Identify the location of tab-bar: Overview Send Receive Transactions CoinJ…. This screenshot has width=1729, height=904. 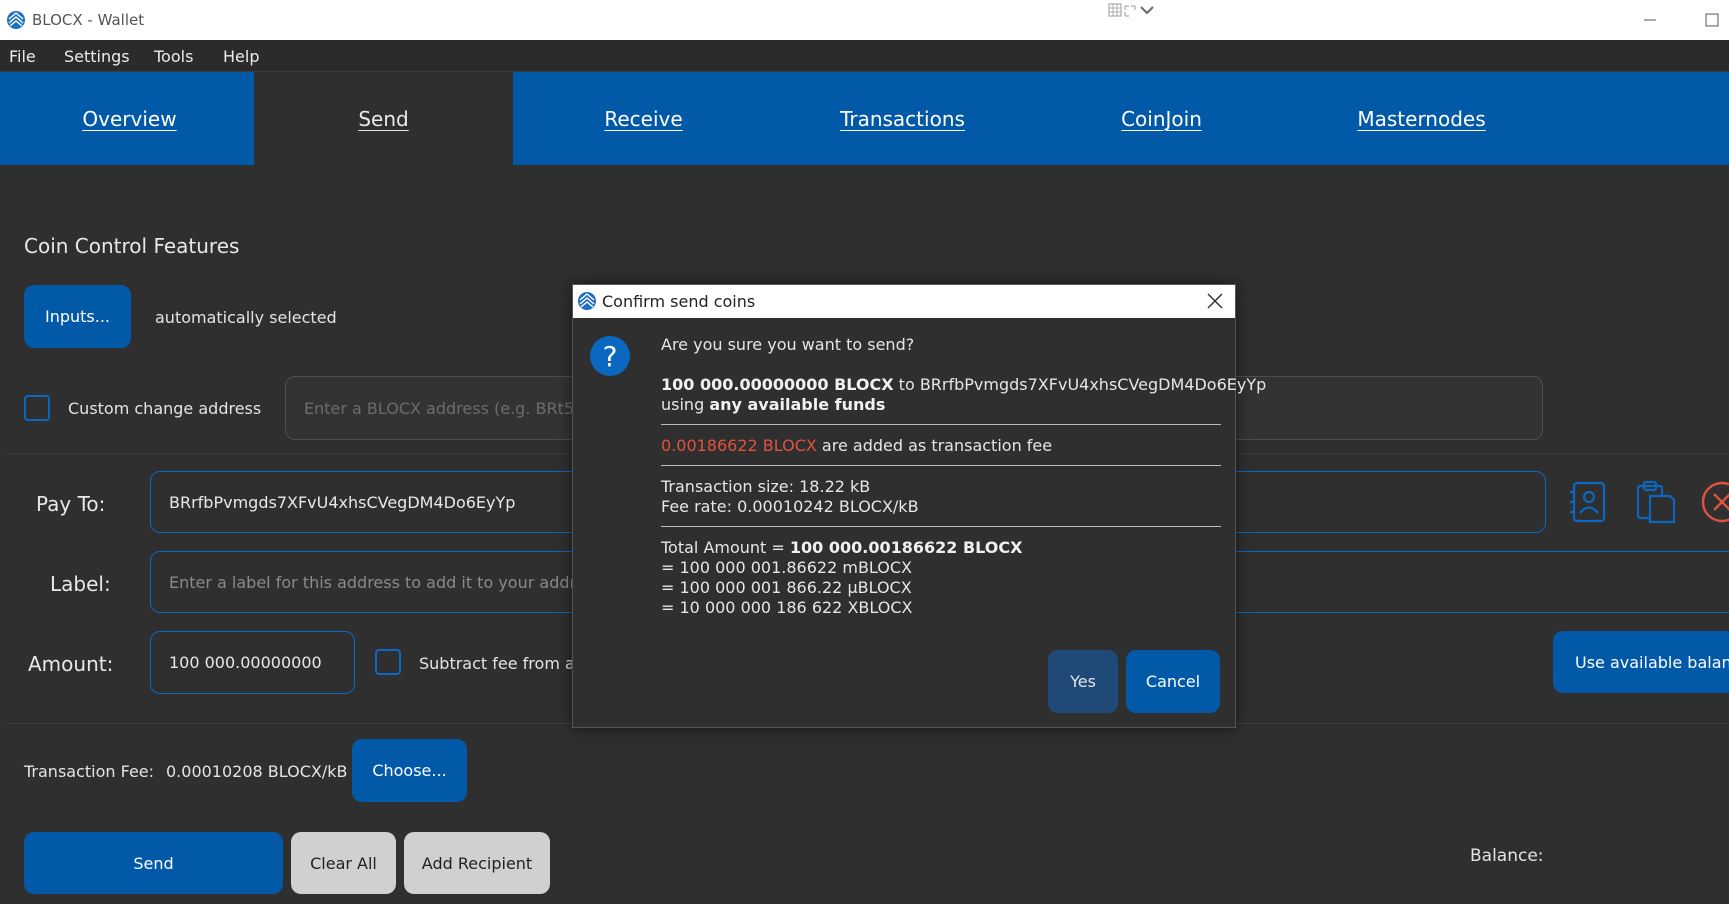
(864, 118).